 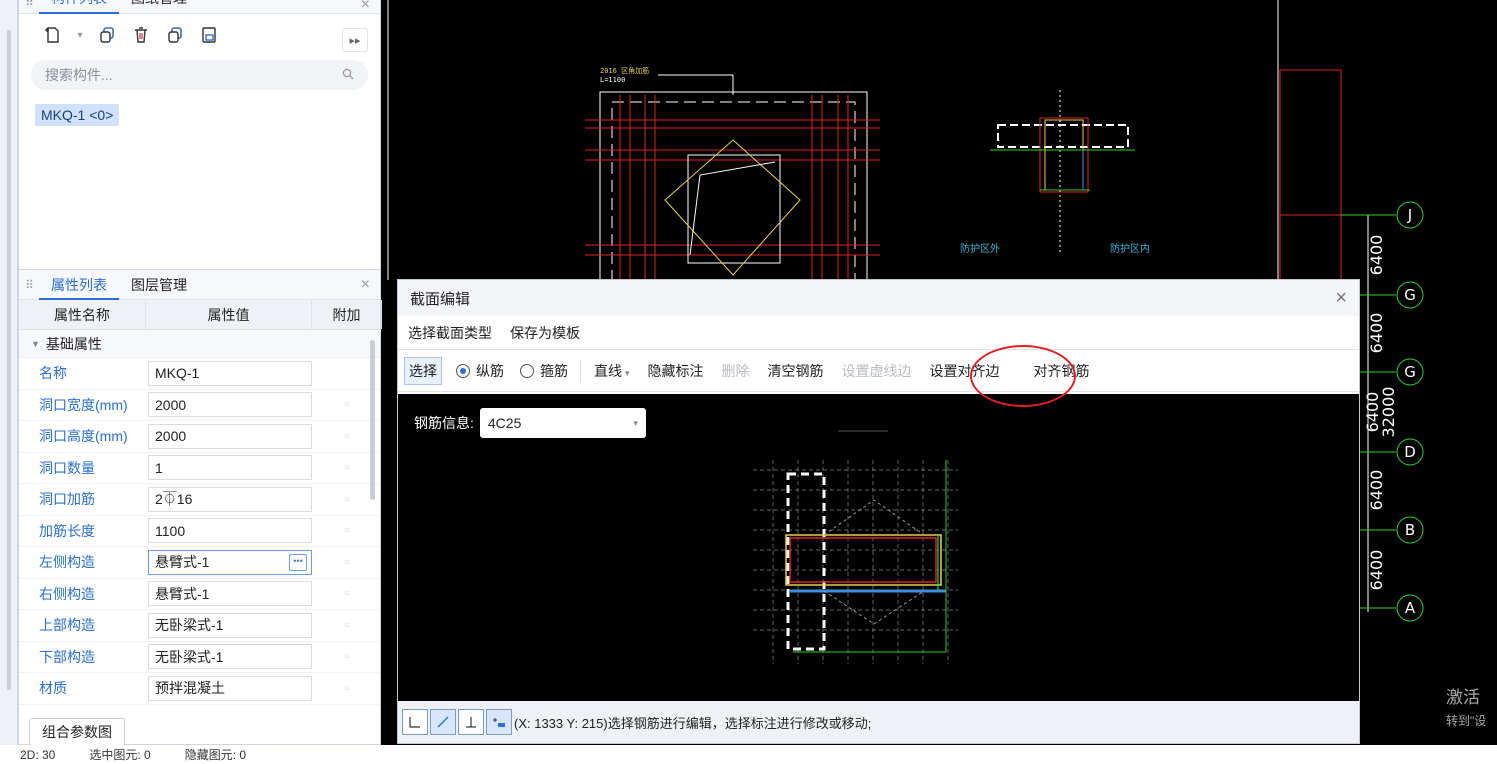 I want to click on status-item: 2D: 30, so click(x=38, y=754).